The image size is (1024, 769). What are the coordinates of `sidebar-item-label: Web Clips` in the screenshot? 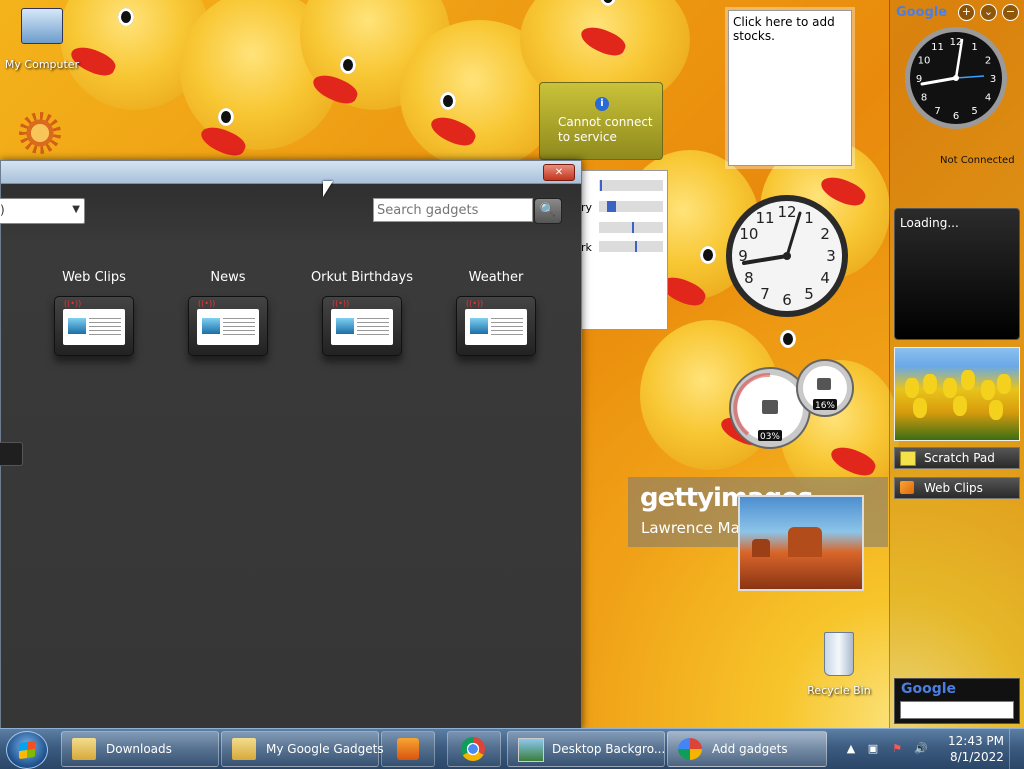 It's located at (953, 488).